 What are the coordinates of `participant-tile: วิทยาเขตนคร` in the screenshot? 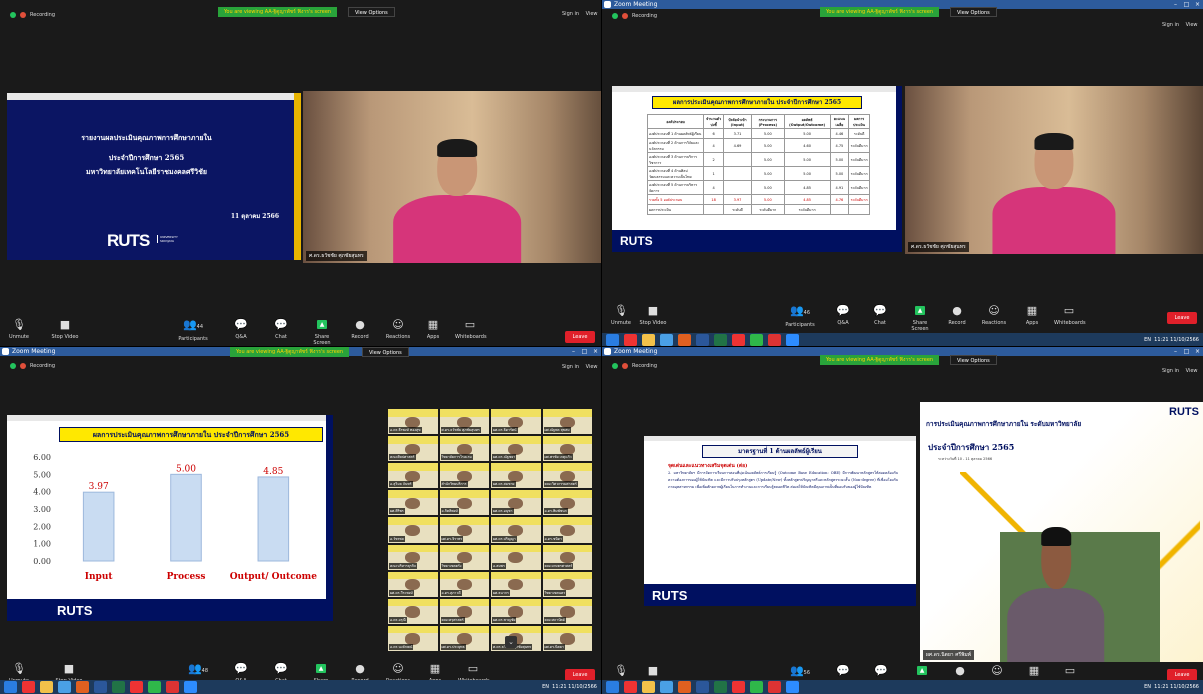 It's located at (567, 584).